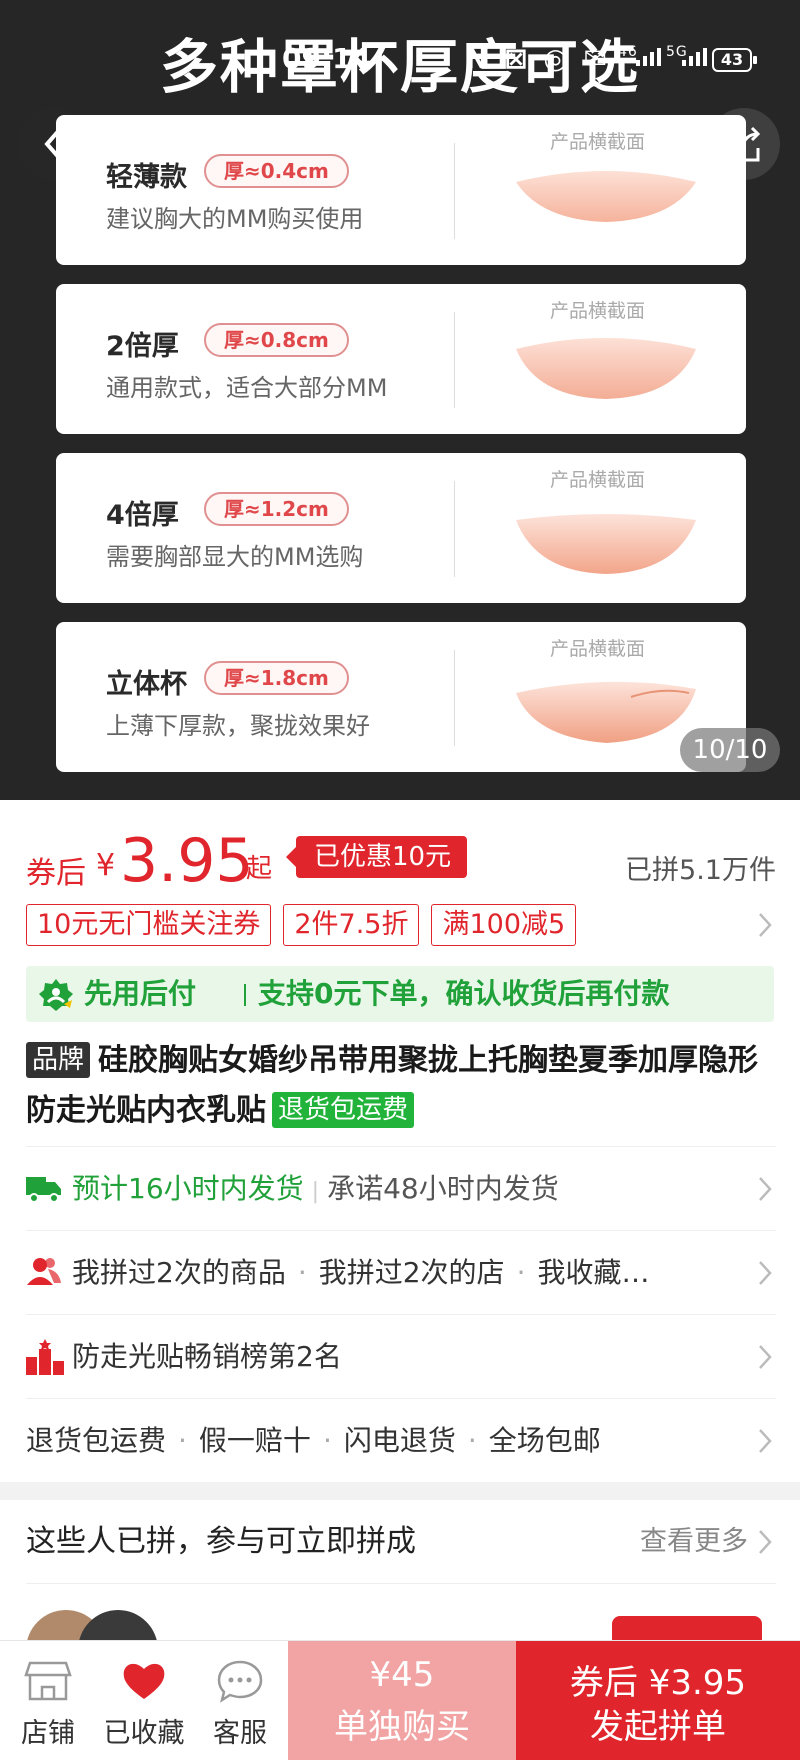  Describe the element at coordinates (140, 993) in the screenshot. I see `pay-later-title: 先用后付` at that location.